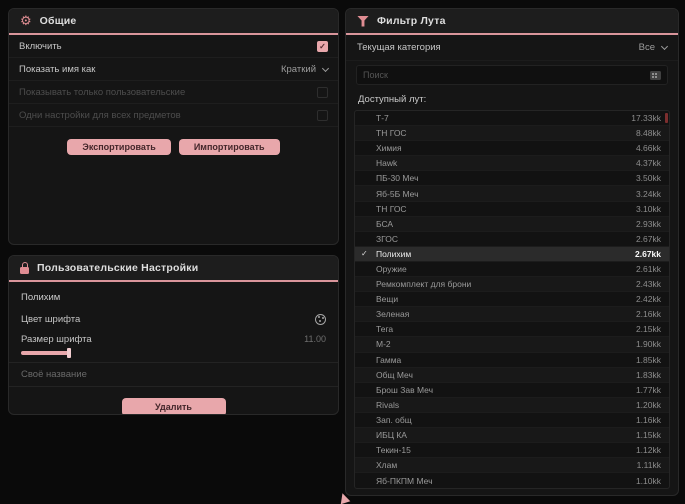 This screenshot has width=685, height=504. What do you see at coordinates (646, 47) in the screenshot?
I see `category-value: Все` at bounding box center [646, 47].